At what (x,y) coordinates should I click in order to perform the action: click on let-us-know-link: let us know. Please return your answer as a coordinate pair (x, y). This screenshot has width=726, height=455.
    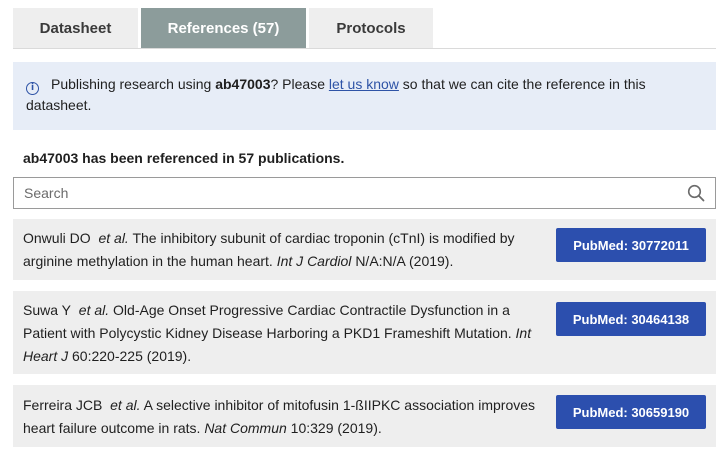
    Looking at the image, I should click on (364, 84).